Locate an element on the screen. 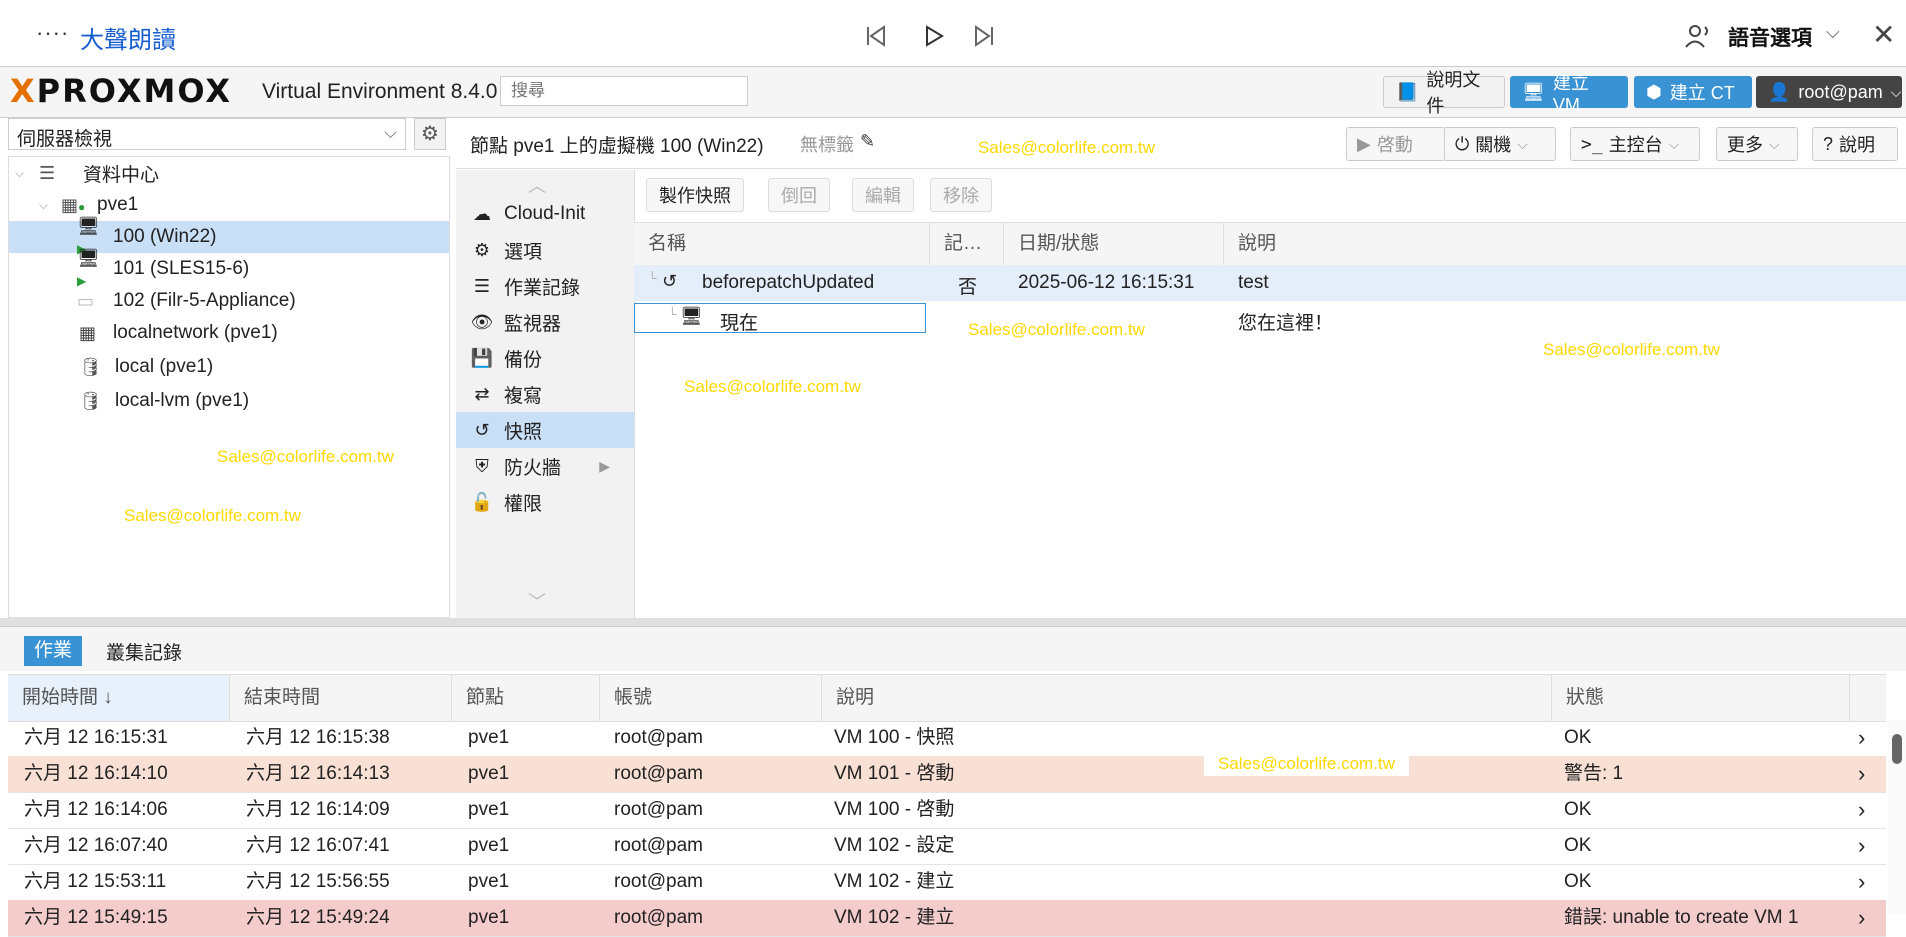 The height and width of the screenshot is (937, 1906). column-header-start: 開始時間 ↓ is located at coordinates (119, 698).